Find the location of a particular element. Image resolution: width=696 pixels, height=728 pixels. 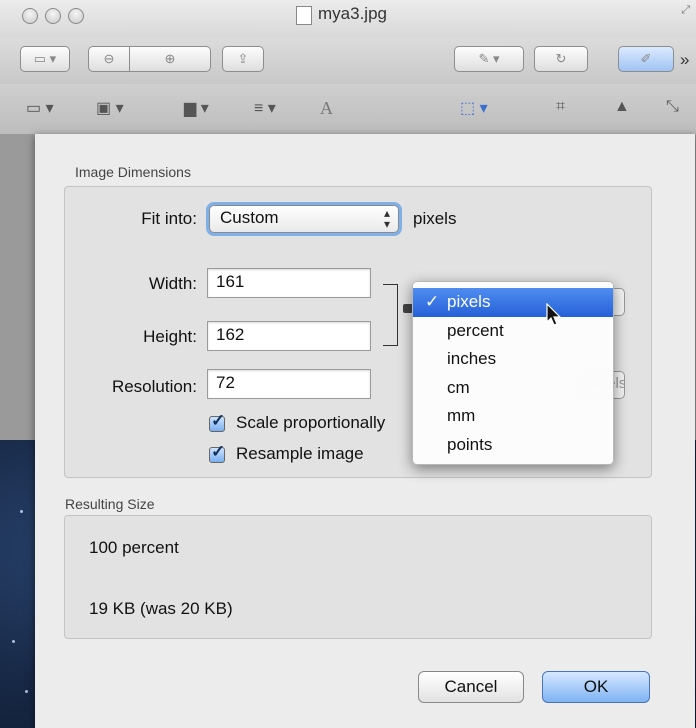

menu-item-label: points is located at coordinates (470, 444).